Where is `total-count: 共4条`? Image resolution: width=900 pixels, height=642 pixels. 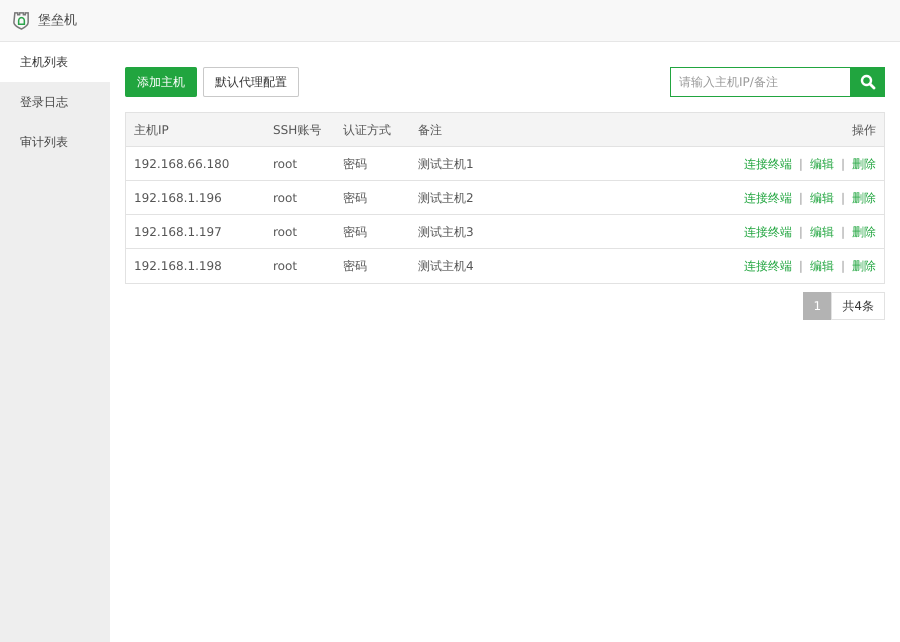 total-count: 共4条 is located at coordinates (858, 306).